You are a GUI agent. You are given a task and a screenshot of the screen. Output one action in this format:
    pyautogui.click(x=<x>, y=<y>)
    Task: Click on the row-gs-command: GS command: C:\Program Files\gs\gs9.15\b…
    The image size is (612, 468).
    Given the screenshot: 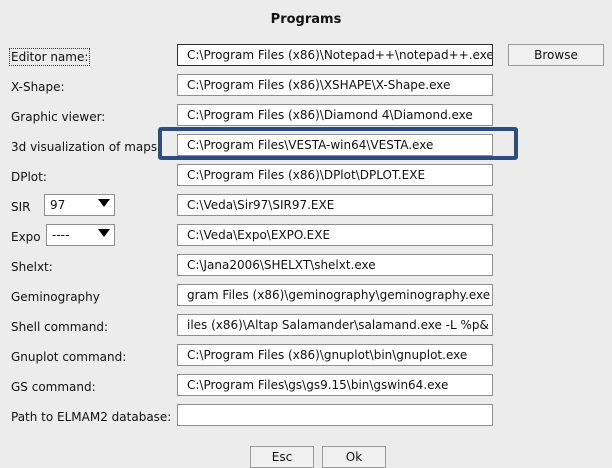 What is the action you would take?
    pyautogui.click(x=306, y=387)
    